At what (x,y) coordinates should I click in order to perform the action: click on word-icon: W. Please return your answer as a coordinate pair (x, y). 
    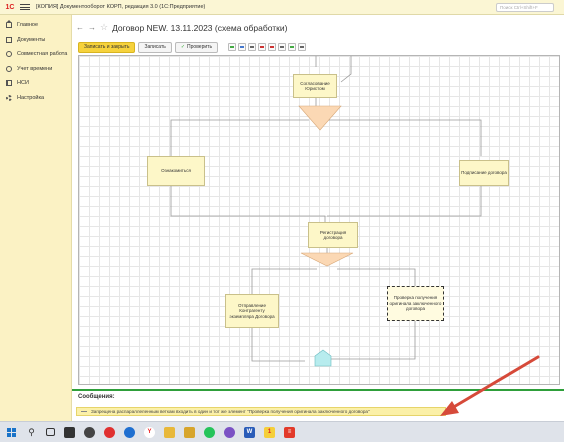
    Looking at the image, I should click on (249, 432).